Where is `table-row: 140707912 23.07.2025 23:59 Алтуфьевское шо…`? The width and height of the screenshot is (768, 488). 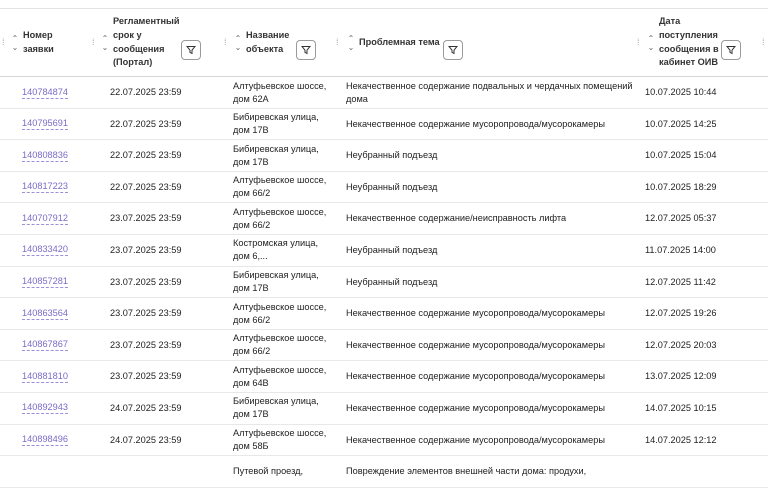 table-row: 140707912 23.07.2025 23:59 Алтуфьевское шо… is located at coordinates (384, 219).